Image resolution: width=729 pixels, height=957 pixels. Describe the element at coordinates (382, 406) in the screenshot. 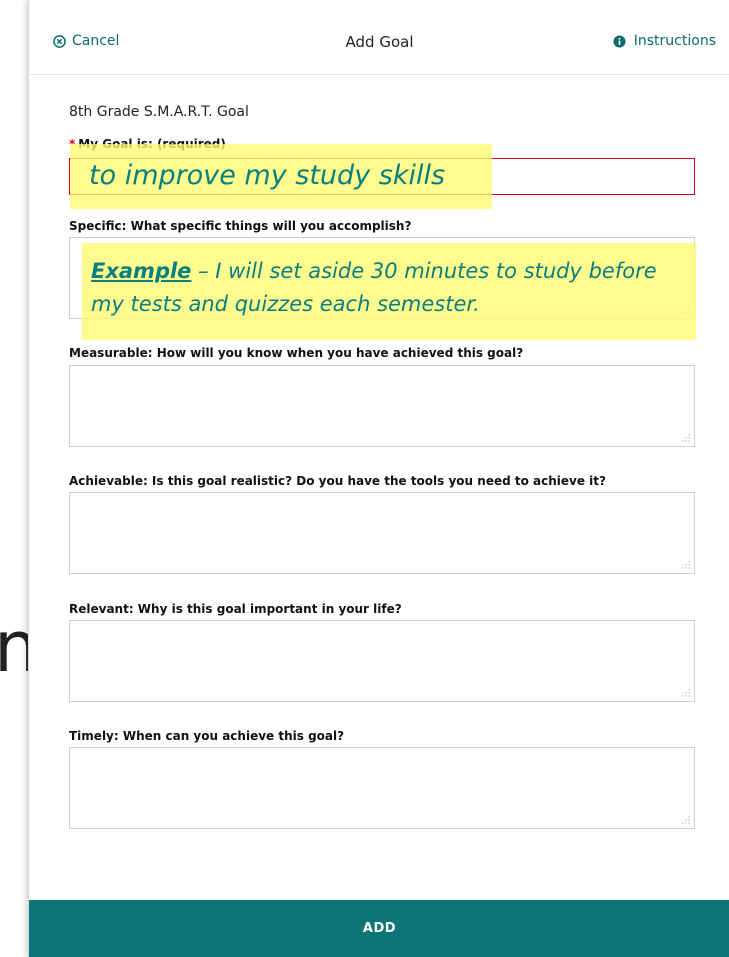

I see `measurable-textarea` at that location.